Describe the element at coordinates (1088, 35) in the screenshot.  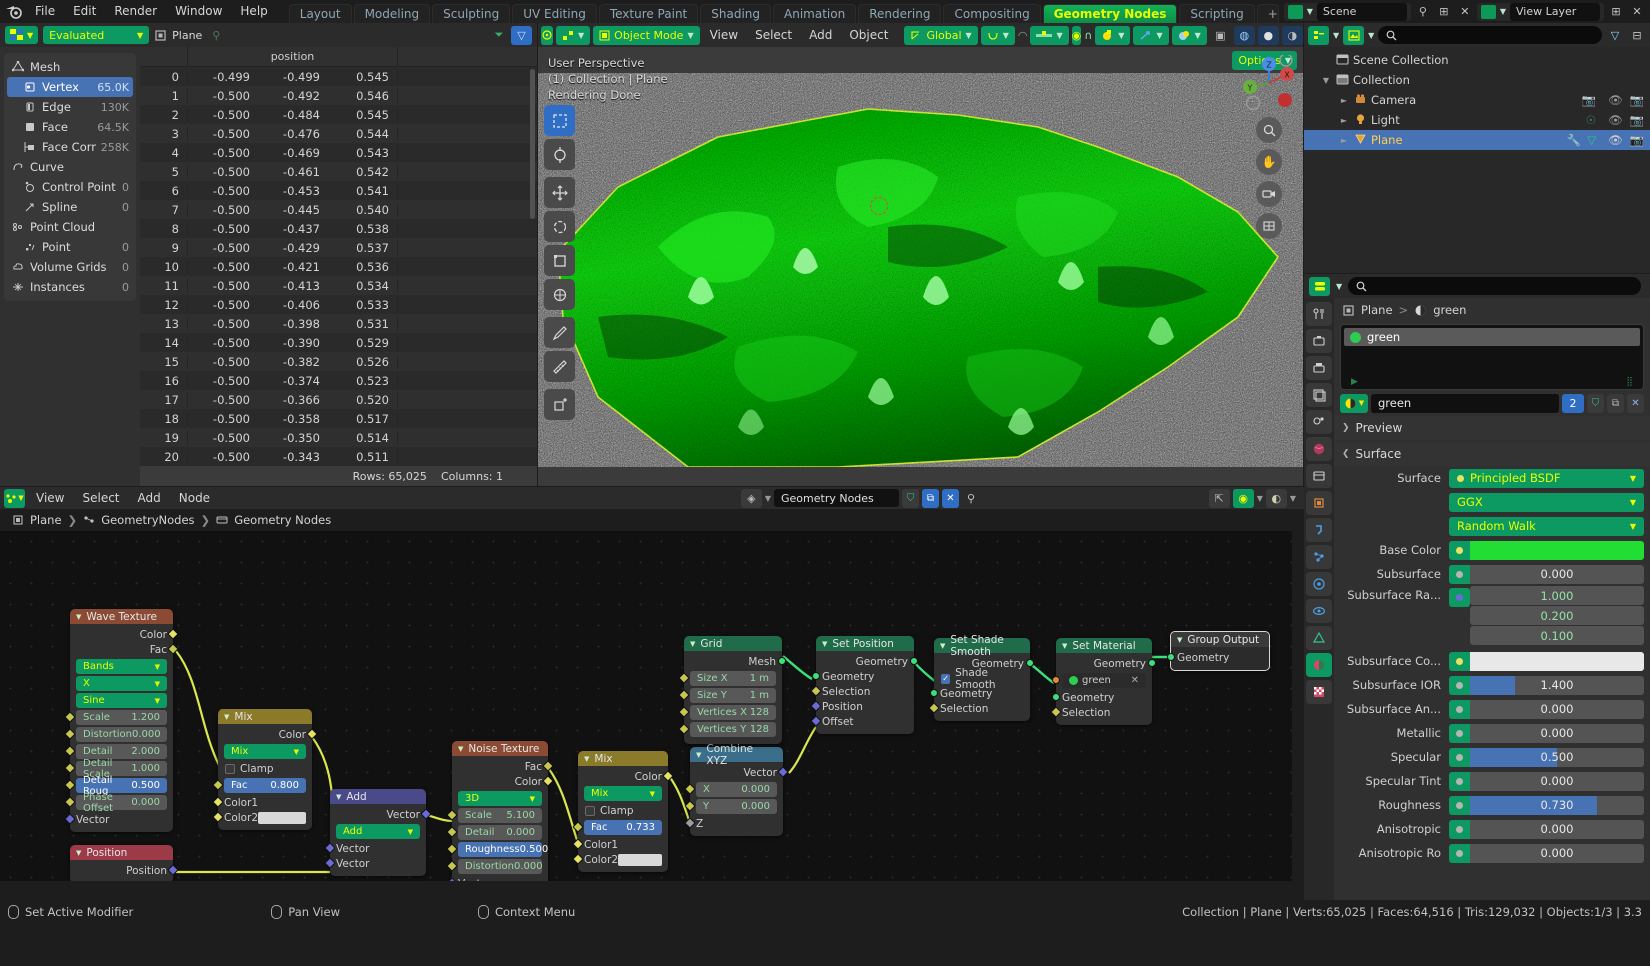
I see `falloff-curve-icon: ∩` at that location.